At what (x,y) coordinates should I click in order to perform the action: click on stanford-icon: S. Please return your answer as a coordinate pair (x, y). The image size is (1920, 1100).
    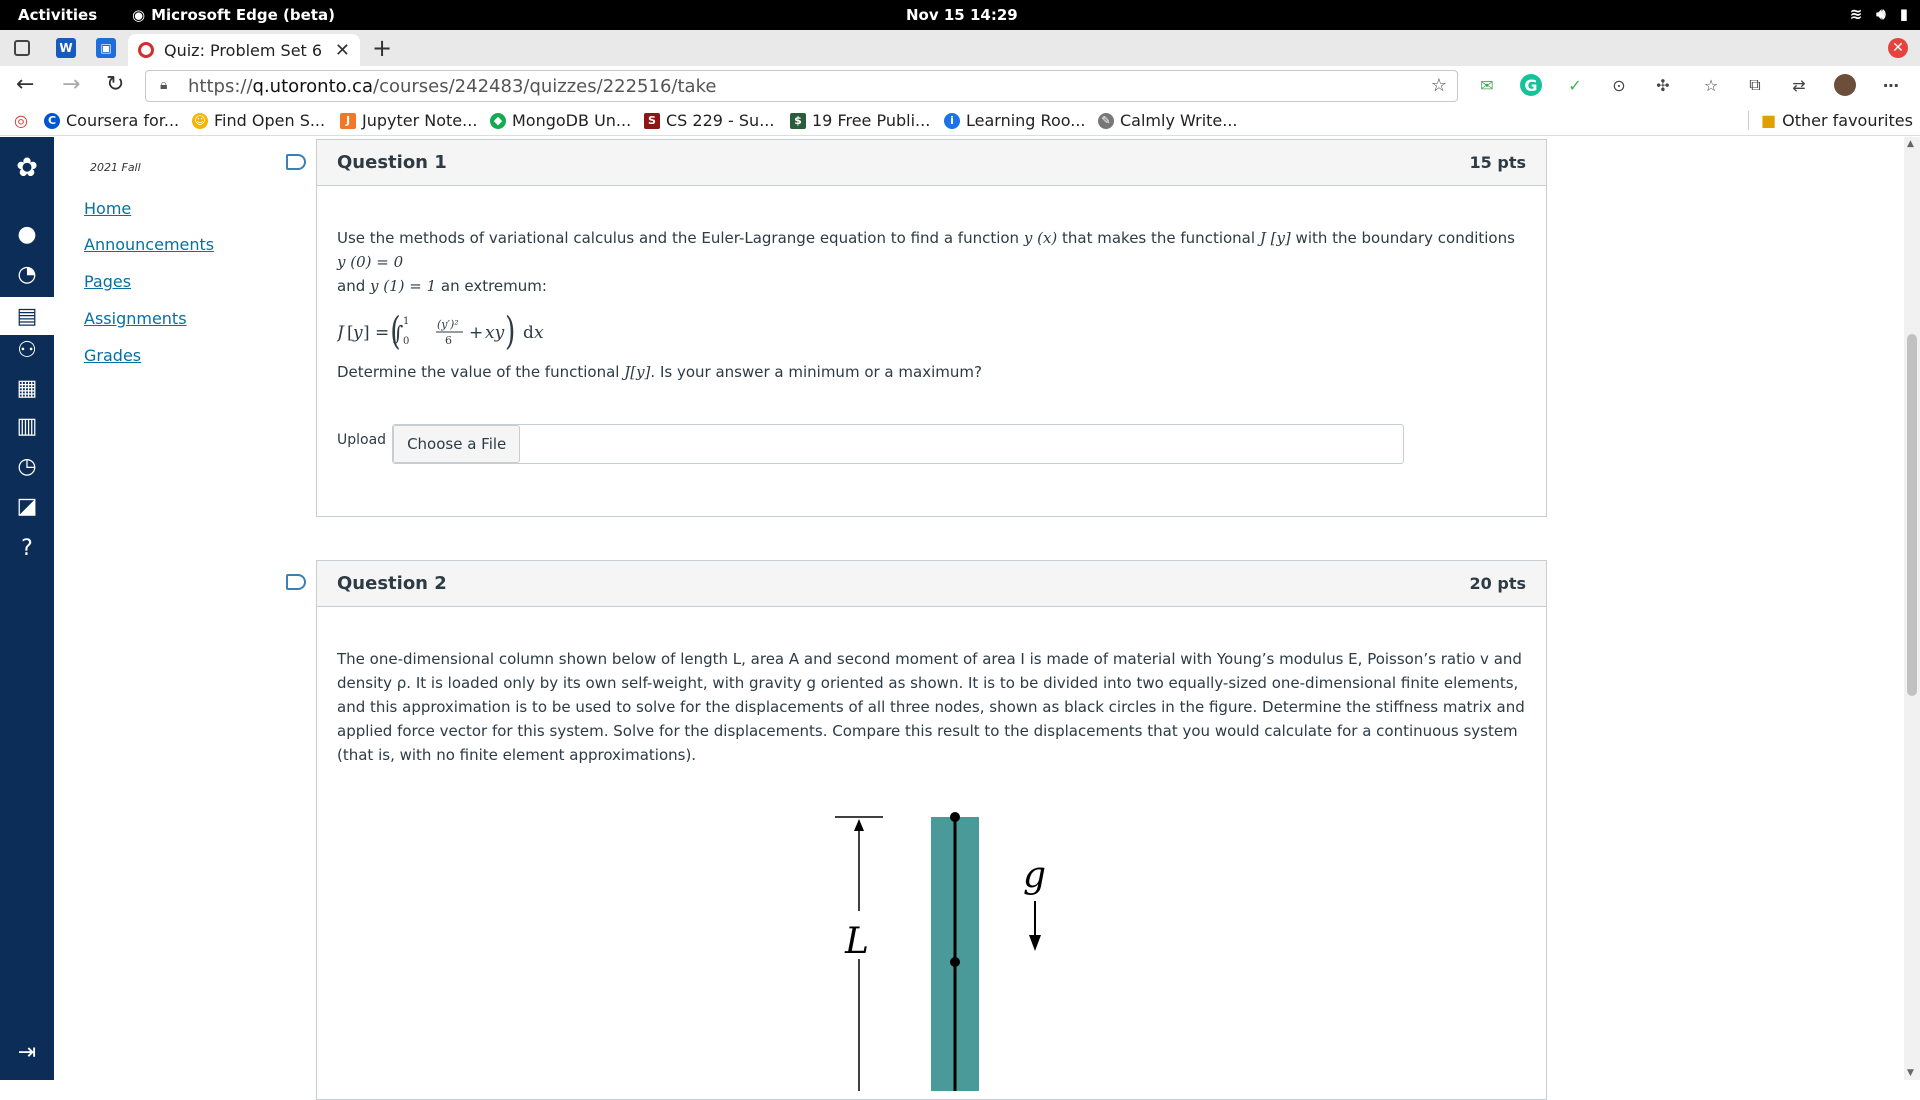
    Looking at the image, I should click on (652, 120).